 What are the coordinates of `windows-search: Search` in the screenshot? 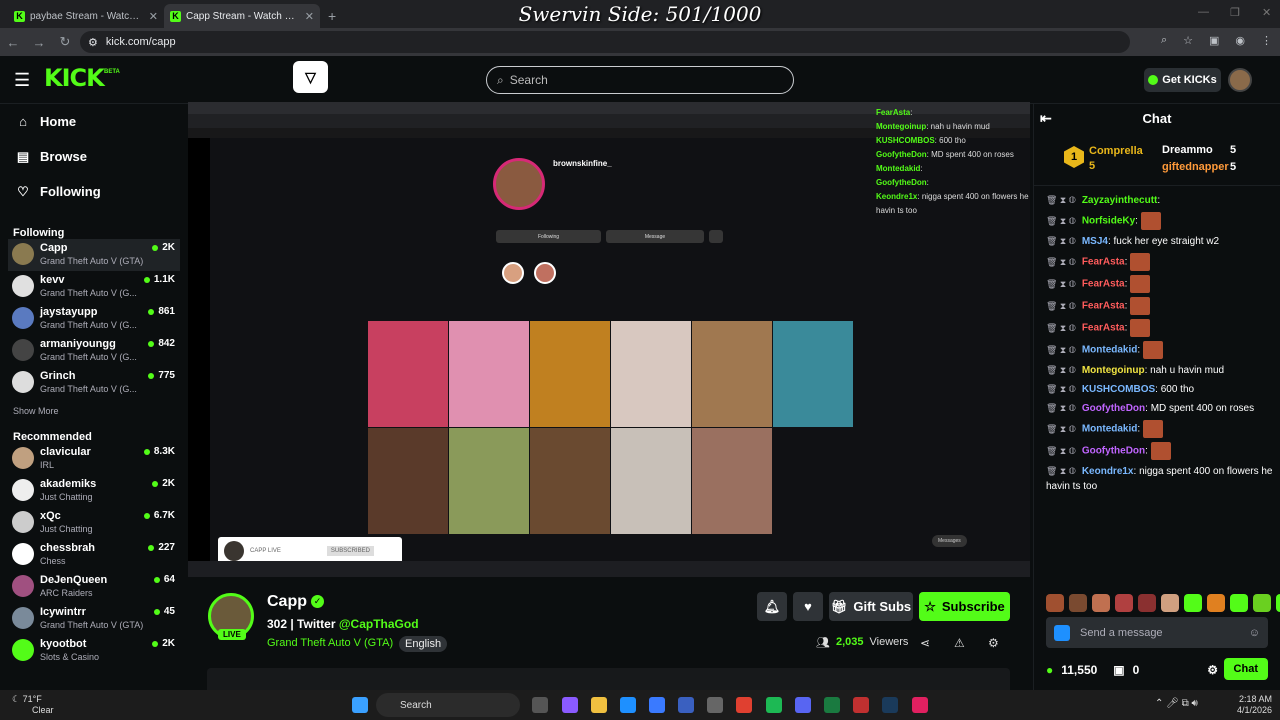 It's located at (448, 705).